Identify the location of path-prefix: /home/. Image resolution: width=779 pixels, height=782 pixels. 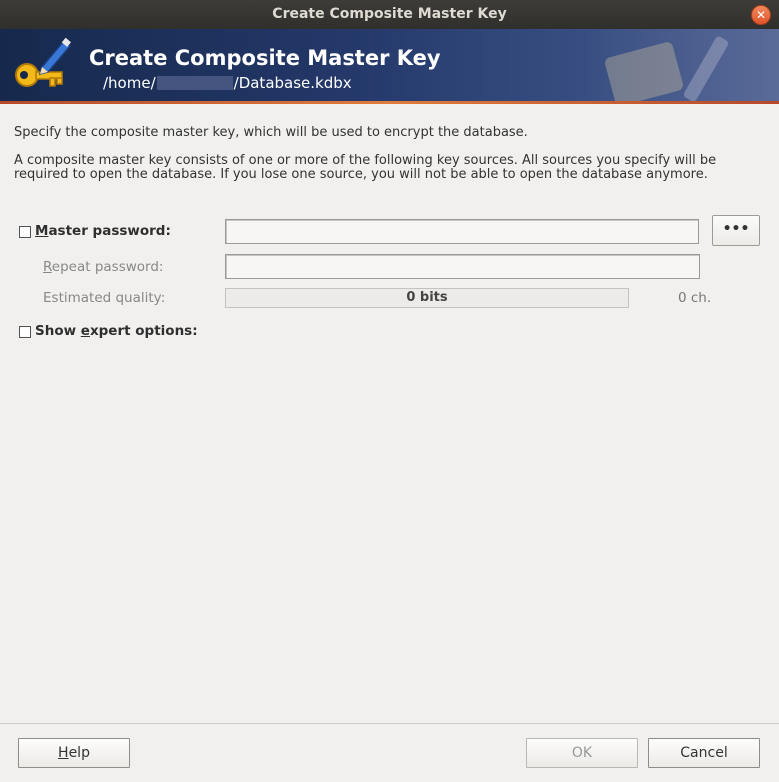
(129, 83).